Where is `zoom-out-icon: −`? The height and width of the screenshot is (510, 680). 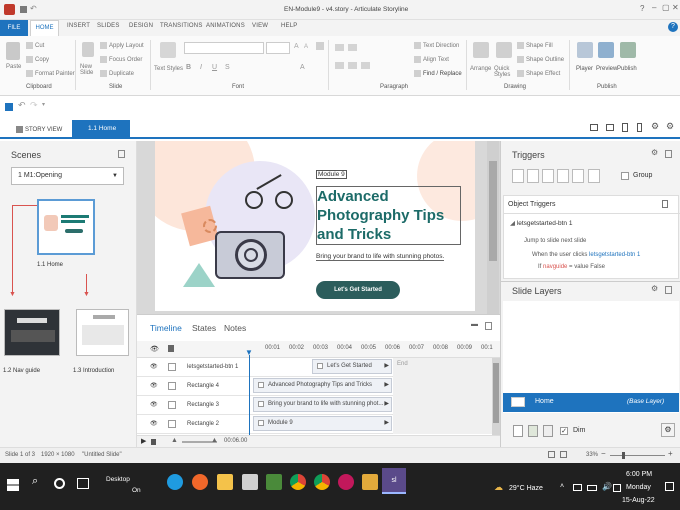
zoom-out-icon: − is located at coordinates (603, 453).